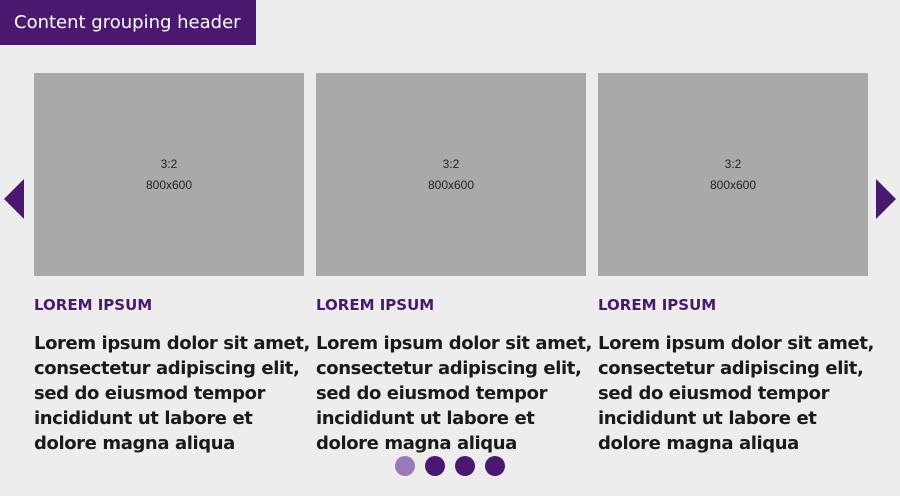  What do you see at coordinates (14, 199) in the screenshot?
I see `chevron-left-icon` at bounding box center [14, 199].